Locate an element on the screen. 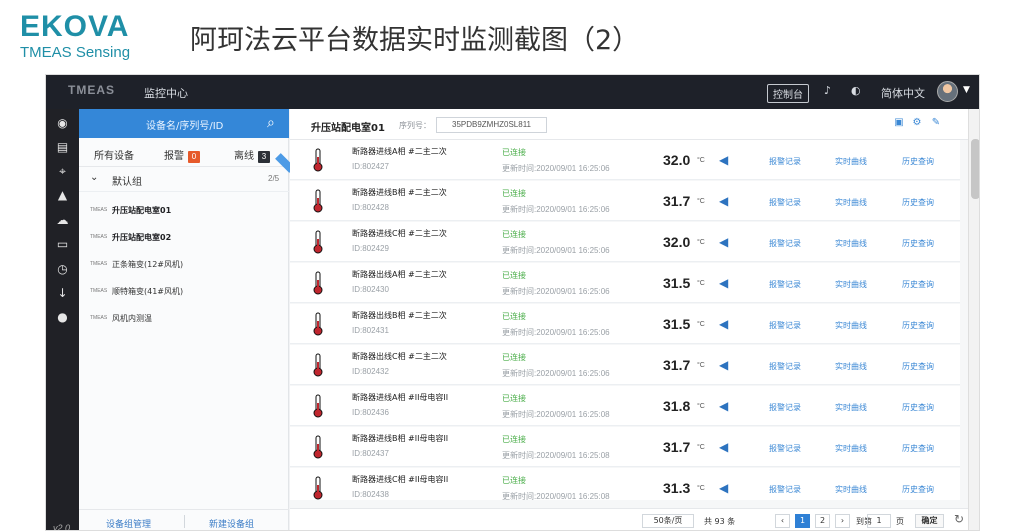  list-item: TMEAS 升压站配电室02 is located at coordinates (184, 237).